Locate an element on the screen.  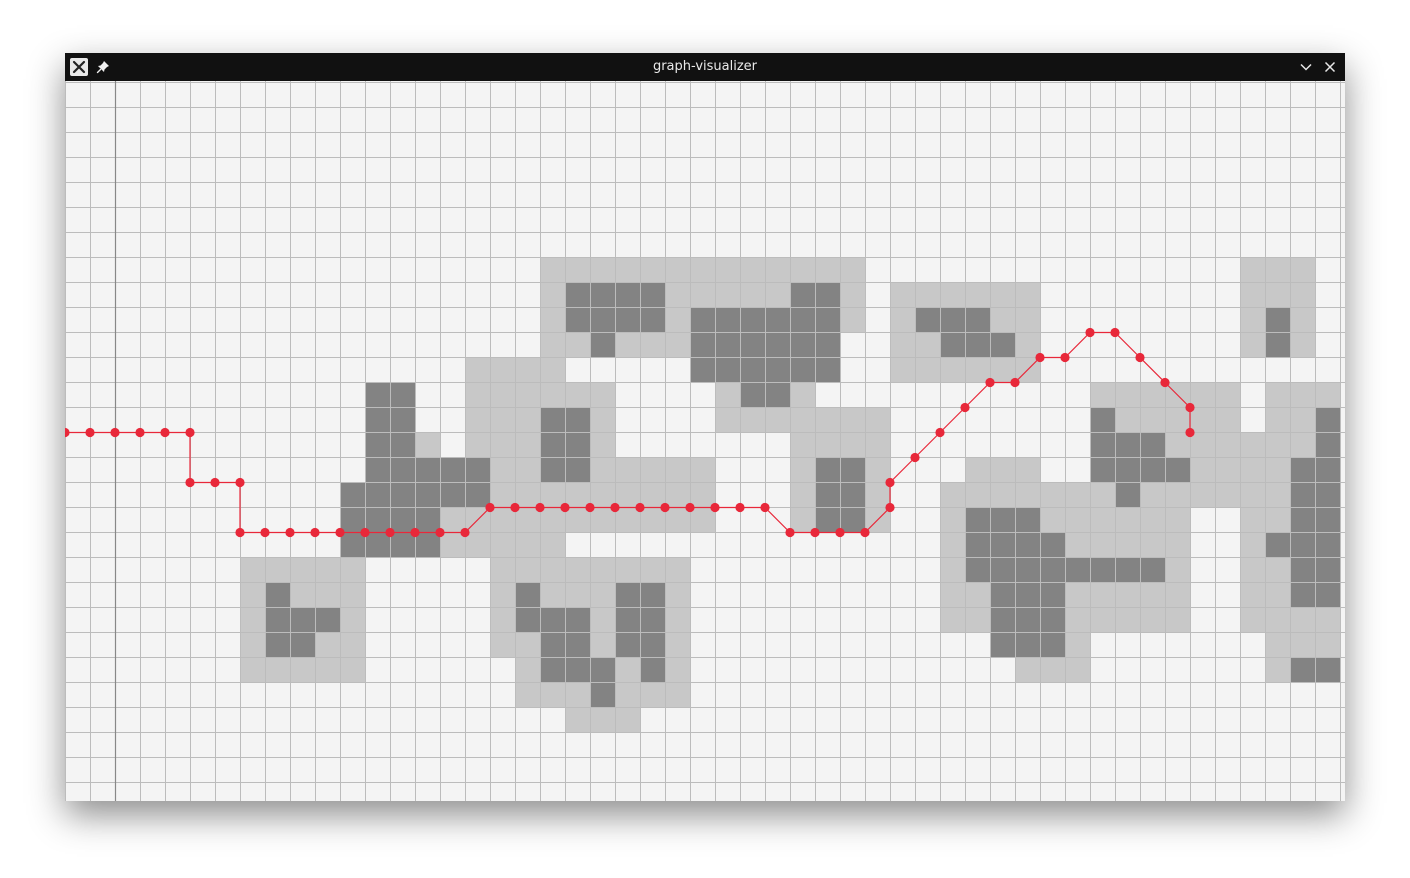
chevron-down-icon is located at coordinates (1306, 67).